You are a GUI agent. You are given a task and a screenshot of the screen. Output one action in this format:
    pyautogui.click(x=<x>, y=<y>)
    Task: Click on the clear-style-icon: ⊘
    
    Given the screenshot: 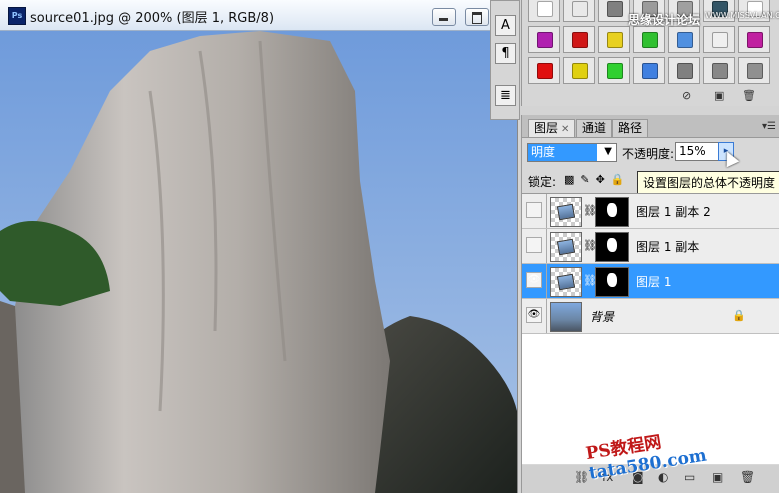 What is the action you would take?
    pyautogui.click(x=686, y=95)
    